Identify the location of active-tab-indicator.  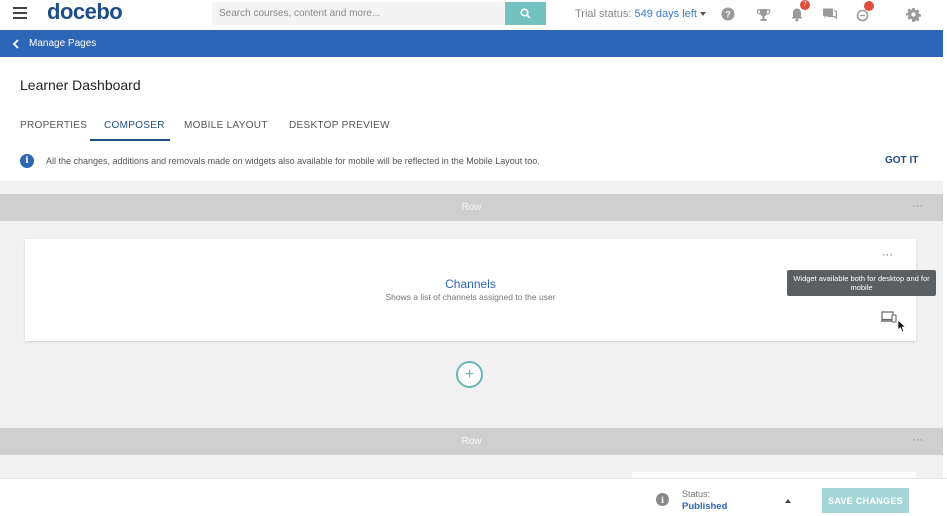
(130, 140).